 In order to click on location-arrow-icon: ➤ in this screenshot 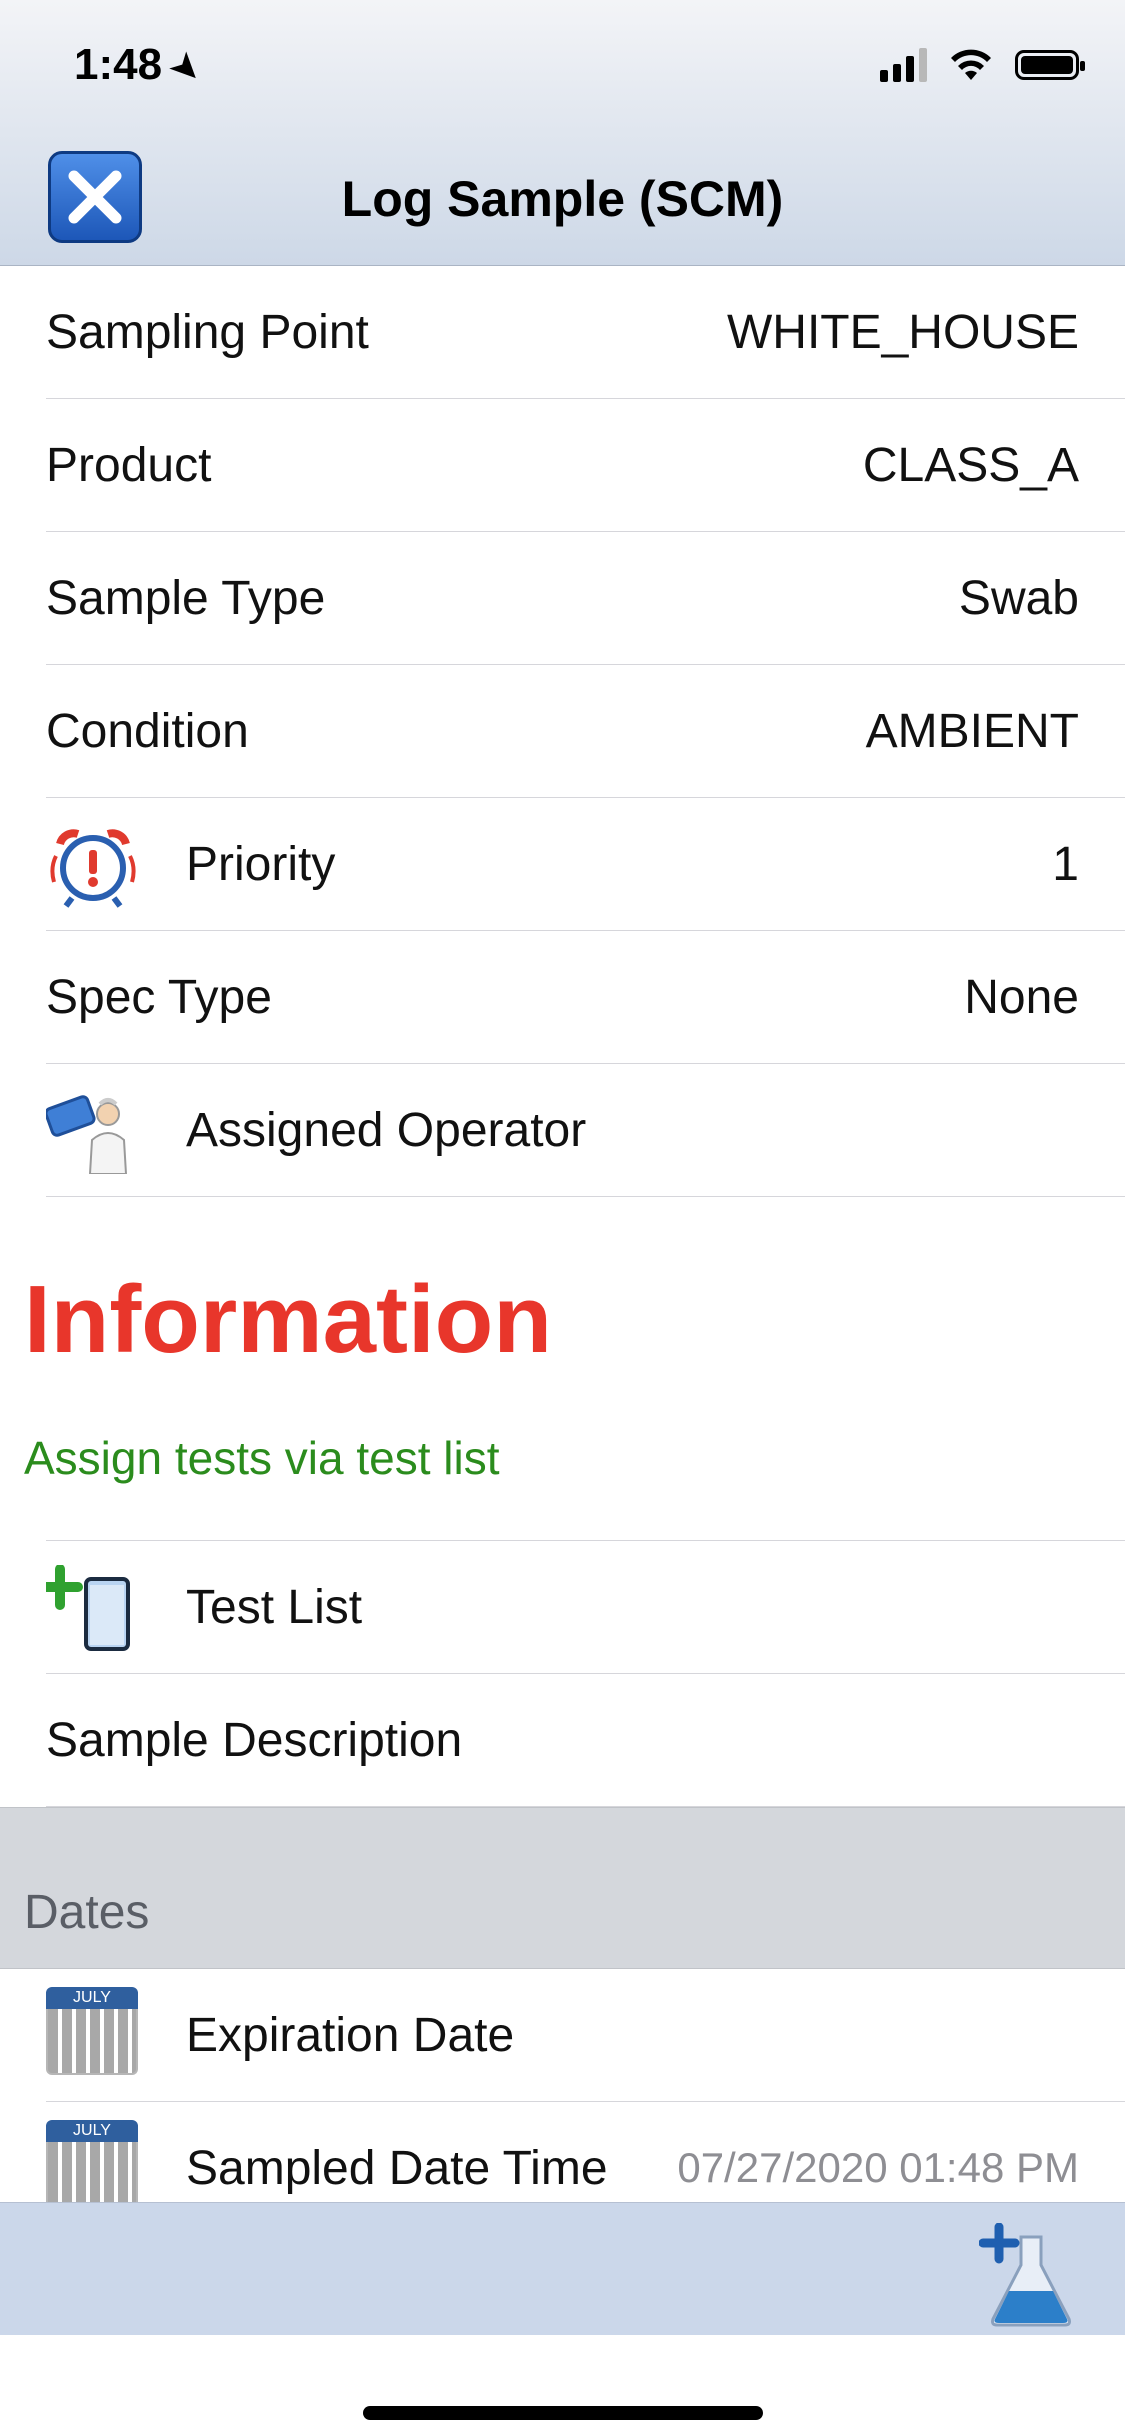, I will do `click(186, 68)`.